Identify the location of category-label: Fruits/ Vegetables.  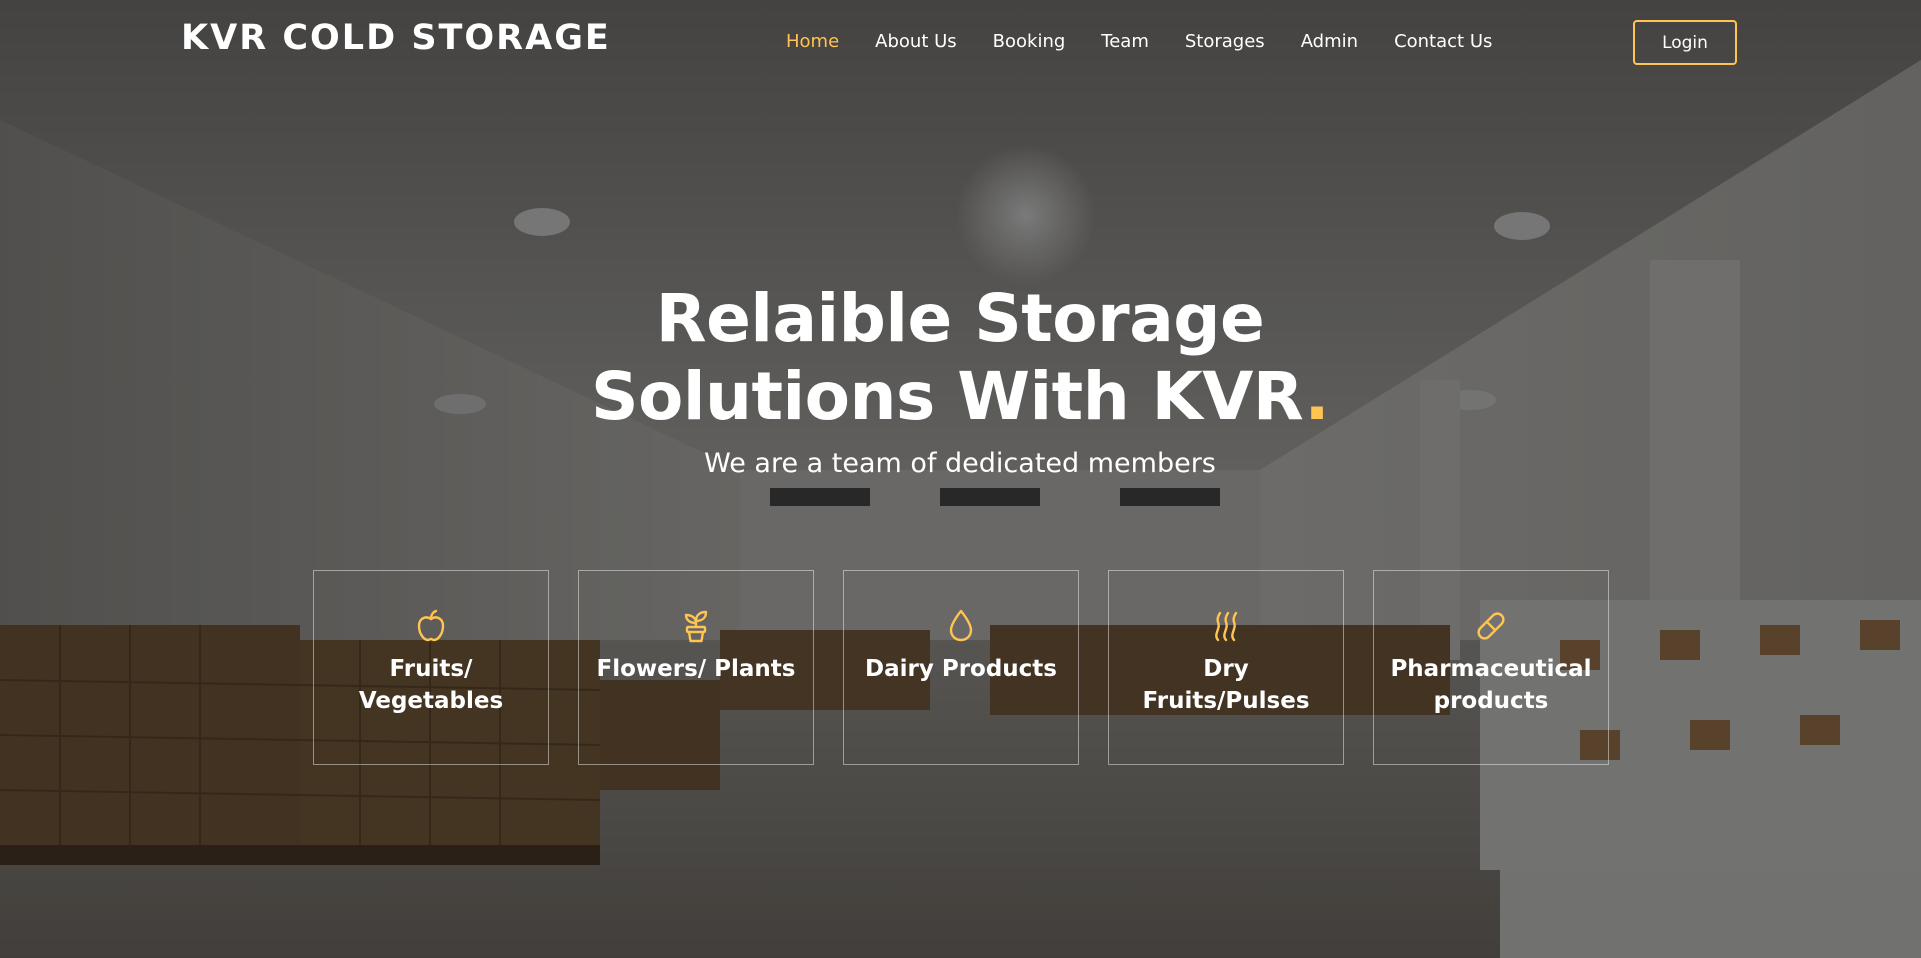
(431, 685).